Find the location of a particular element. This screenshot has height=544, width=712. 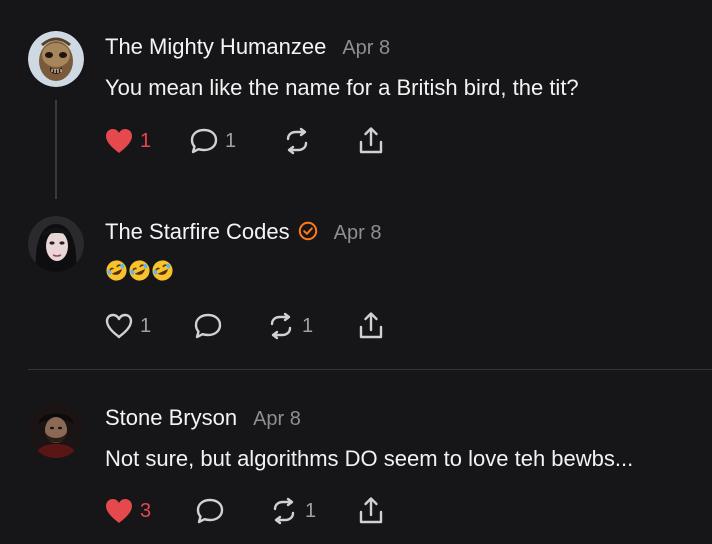

comment-header: The Mighty Humanzee Apr 8 is located at coordinates (247, 47).